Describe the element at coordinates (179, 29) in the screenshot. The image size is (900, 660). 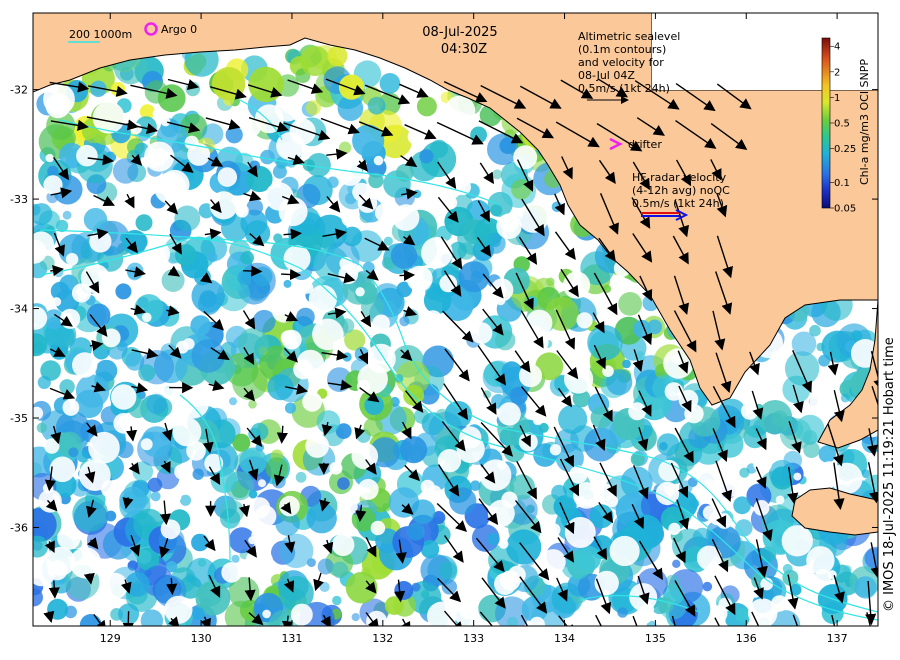
I see `argo-legend-label: Argo 0` at that location.